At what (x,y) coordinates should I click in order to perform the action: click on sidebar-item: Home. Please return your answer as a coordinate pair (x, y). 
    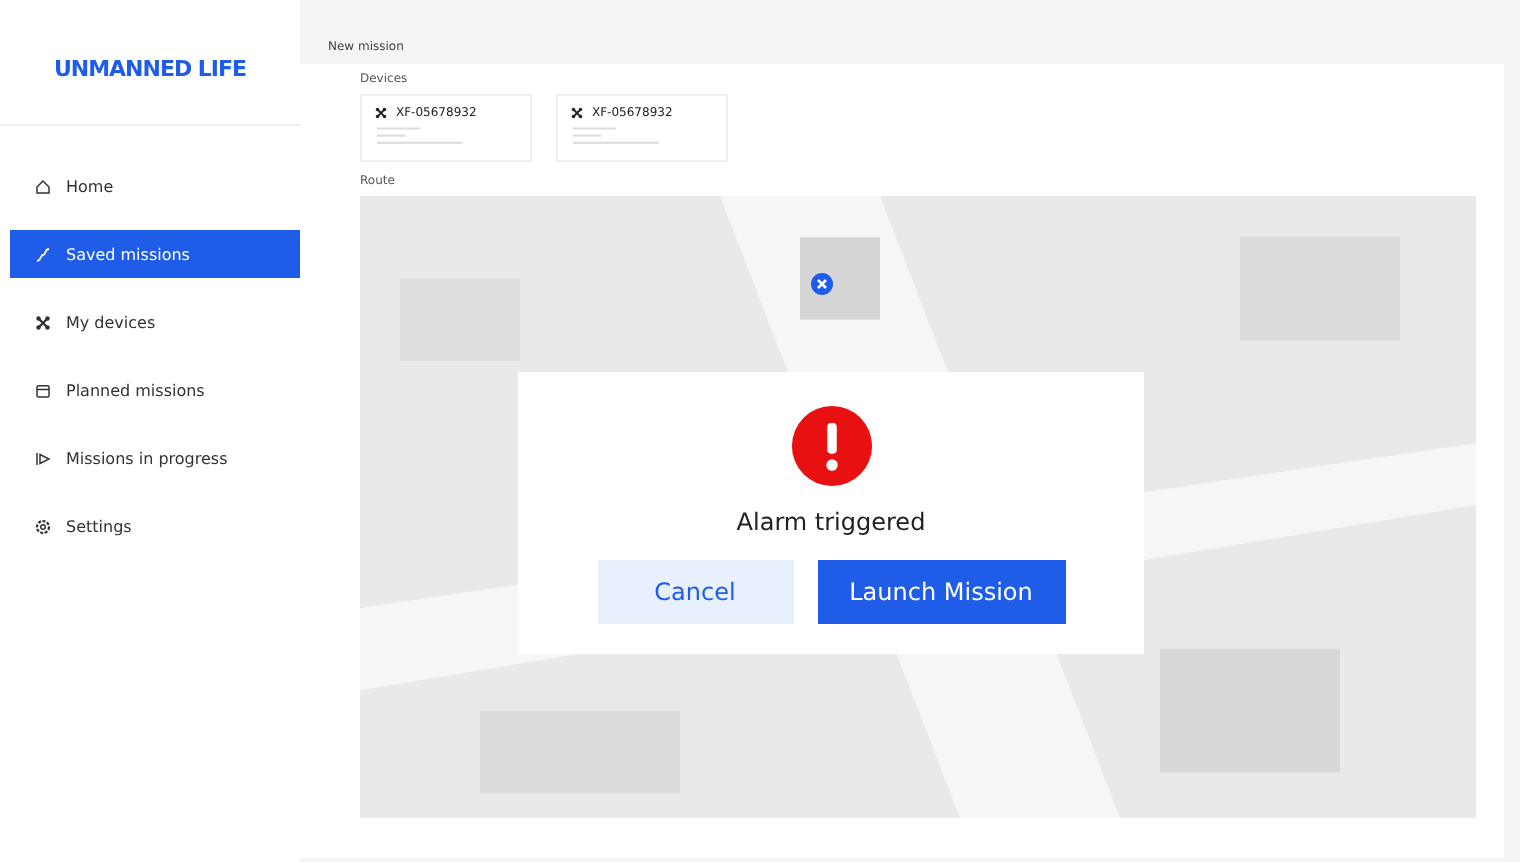
    Looking at the image, I should click on (155, 186).